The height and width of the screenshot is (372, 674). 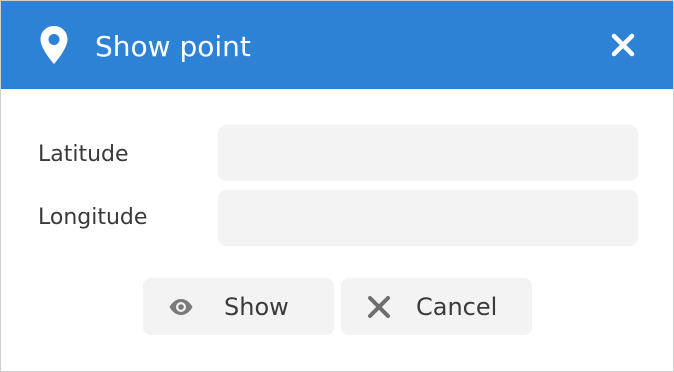 I want to click on dialog-title: Show point, so click(x=173, y=46).